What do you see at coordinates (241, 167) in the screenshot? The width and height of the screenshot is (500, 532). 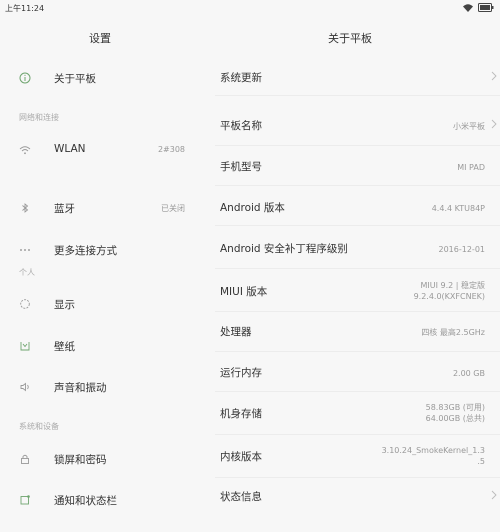 I see `row-label: 手机型号` at bounding box center [241, 167].